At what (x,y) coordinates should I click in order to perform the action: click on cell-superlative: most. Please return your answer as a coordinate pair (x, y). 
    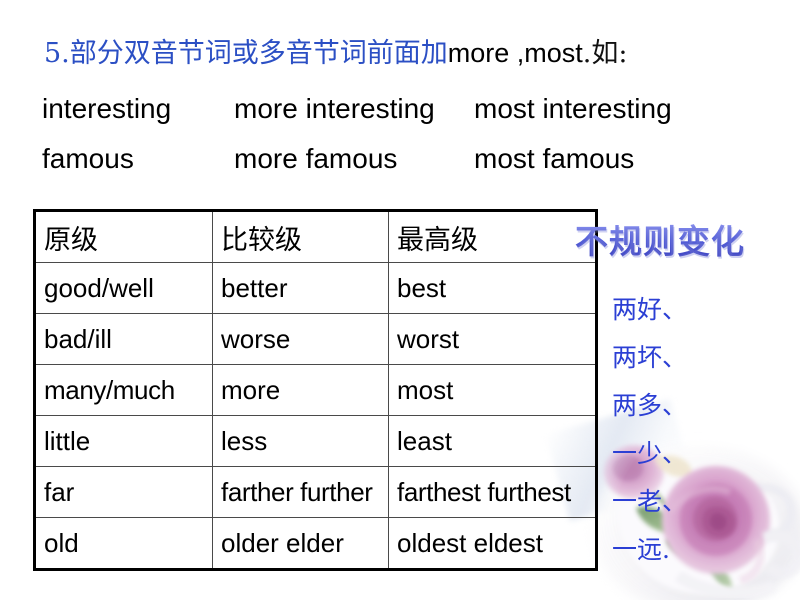
    Looking at the image, I should click on (492, 390).